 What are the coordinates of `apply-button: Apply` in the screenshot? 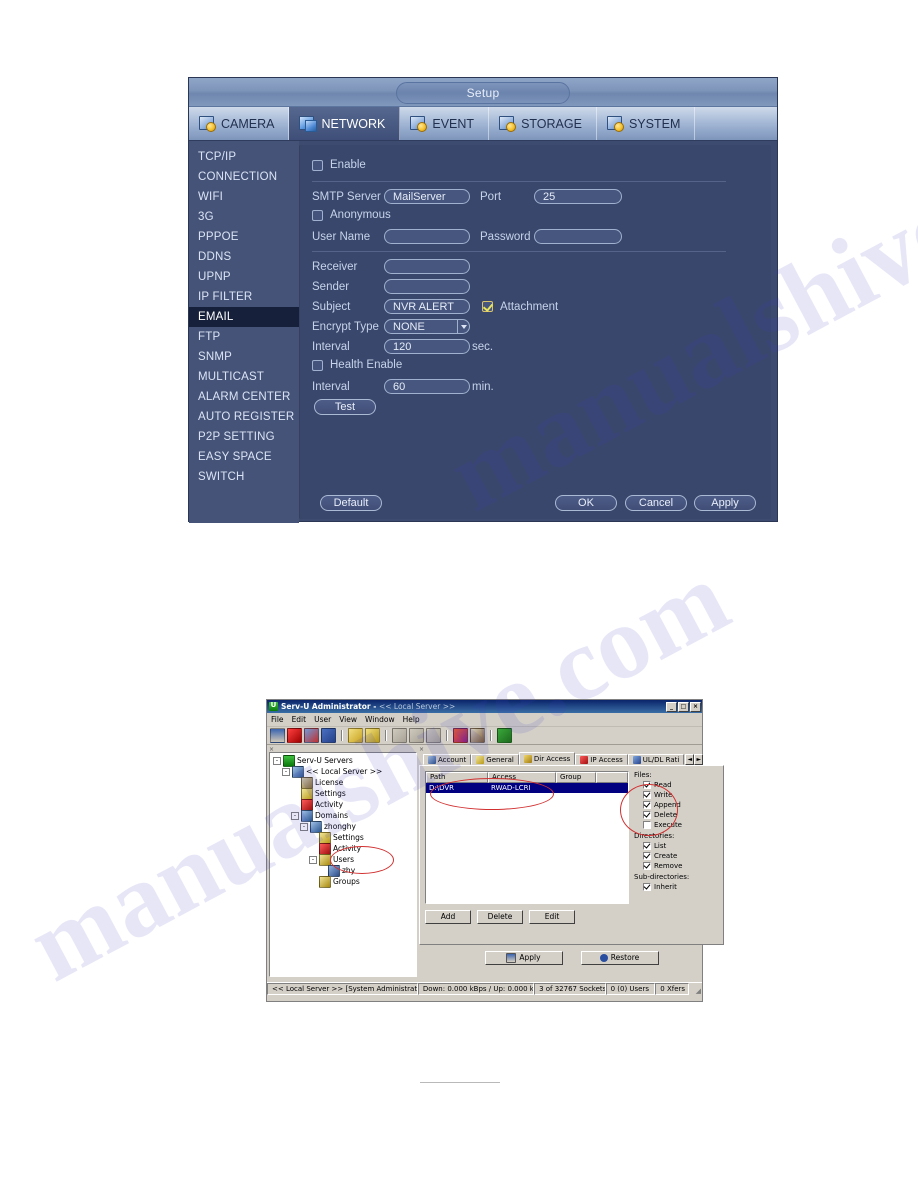 It's located at (725, 503).